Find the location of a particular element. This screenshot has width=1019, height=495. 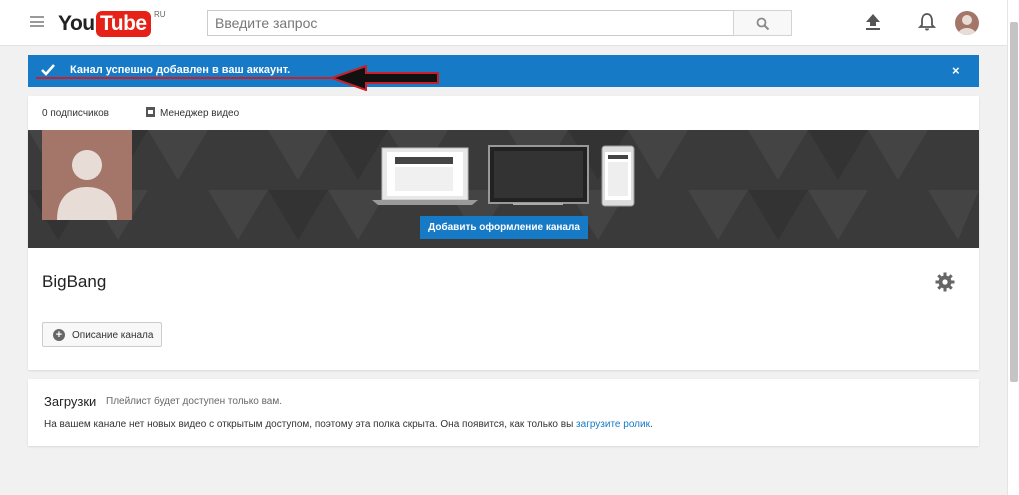

upload-icon is located at coordinates (873, 22).